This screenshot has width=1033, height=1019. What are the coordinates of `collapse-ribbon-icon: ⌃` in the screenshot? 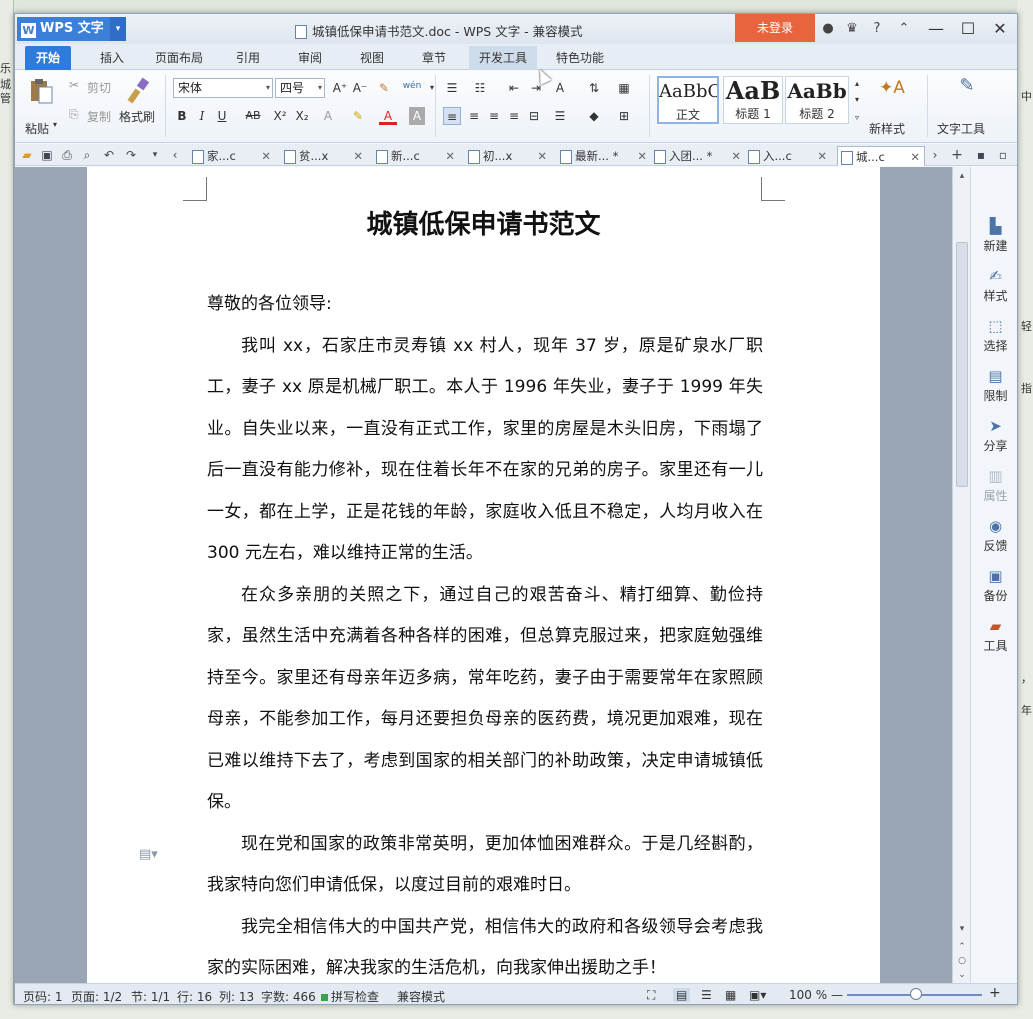 It's located at (904, 29).